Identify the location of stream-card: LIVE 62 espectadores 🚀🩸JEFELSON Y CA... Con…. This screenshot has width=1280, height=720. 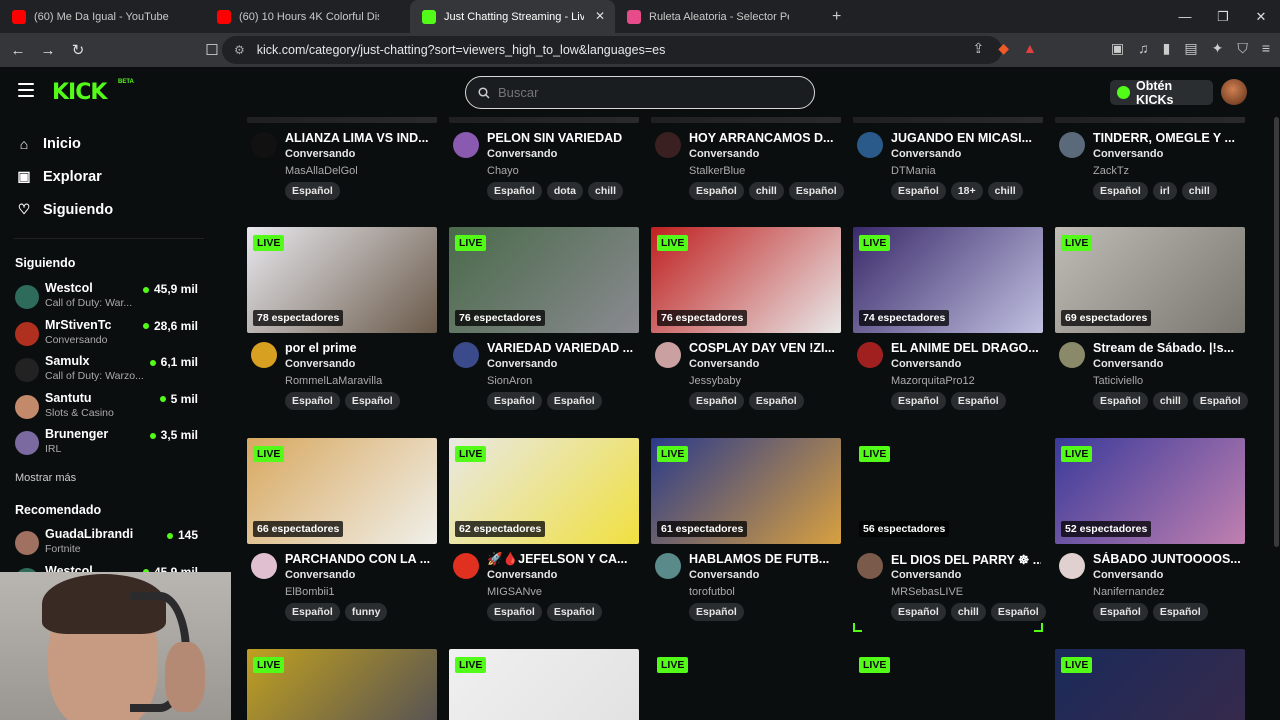
(544, 536).